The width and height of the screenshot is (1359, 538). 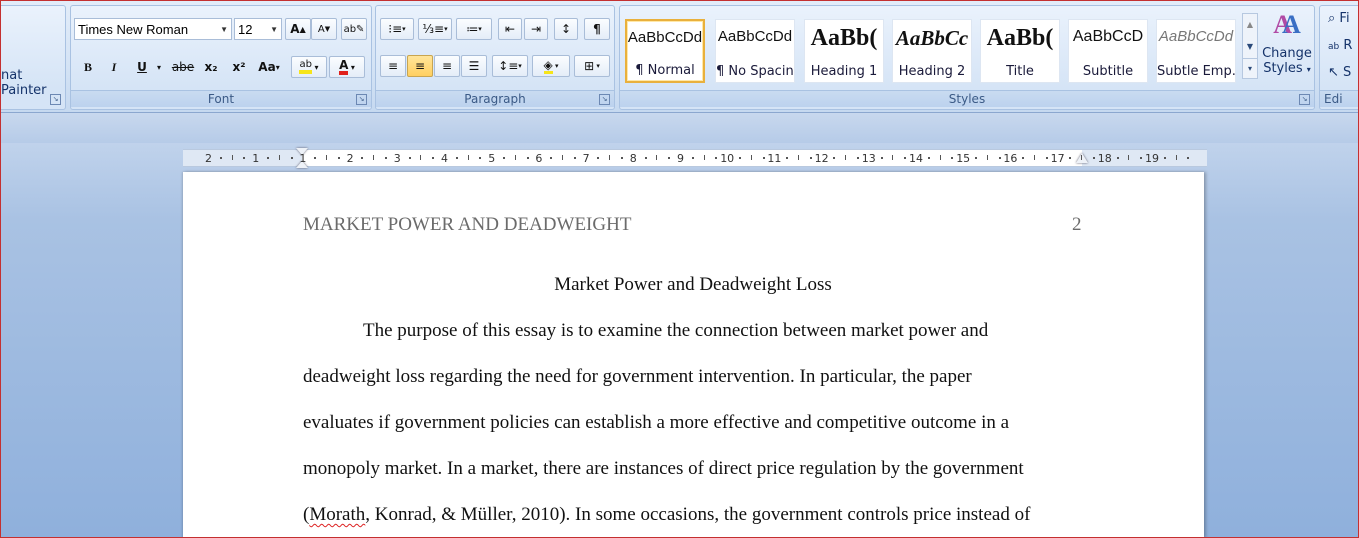 I want to click on ruler-tick-label: 14, so click(x=916, y=158).